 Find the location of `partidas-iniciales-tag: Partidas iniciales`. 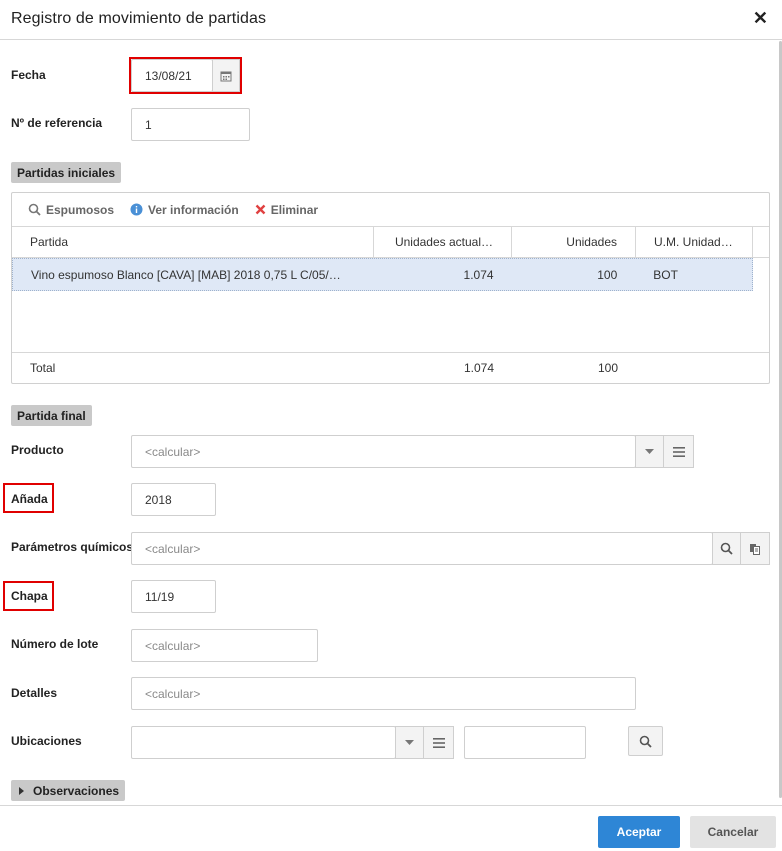

partidas-iniciales-tag: Partidas iniciales is located at coordinates (66, 172).